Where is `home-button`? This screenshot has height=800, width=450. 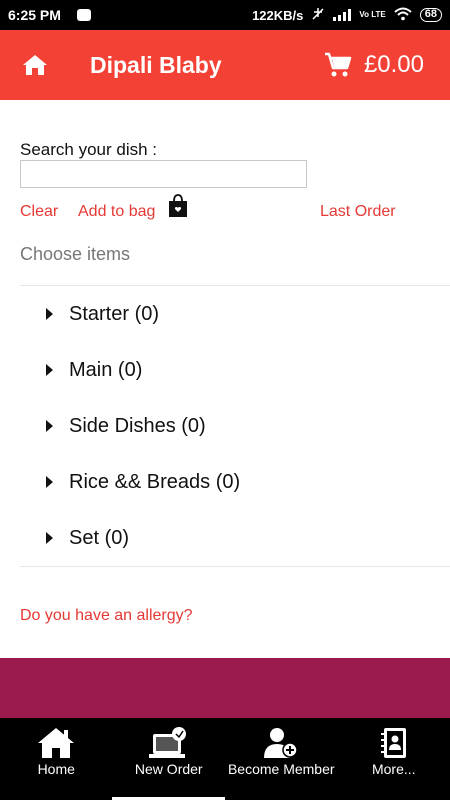 home-button is located at coordinates (35, 65).